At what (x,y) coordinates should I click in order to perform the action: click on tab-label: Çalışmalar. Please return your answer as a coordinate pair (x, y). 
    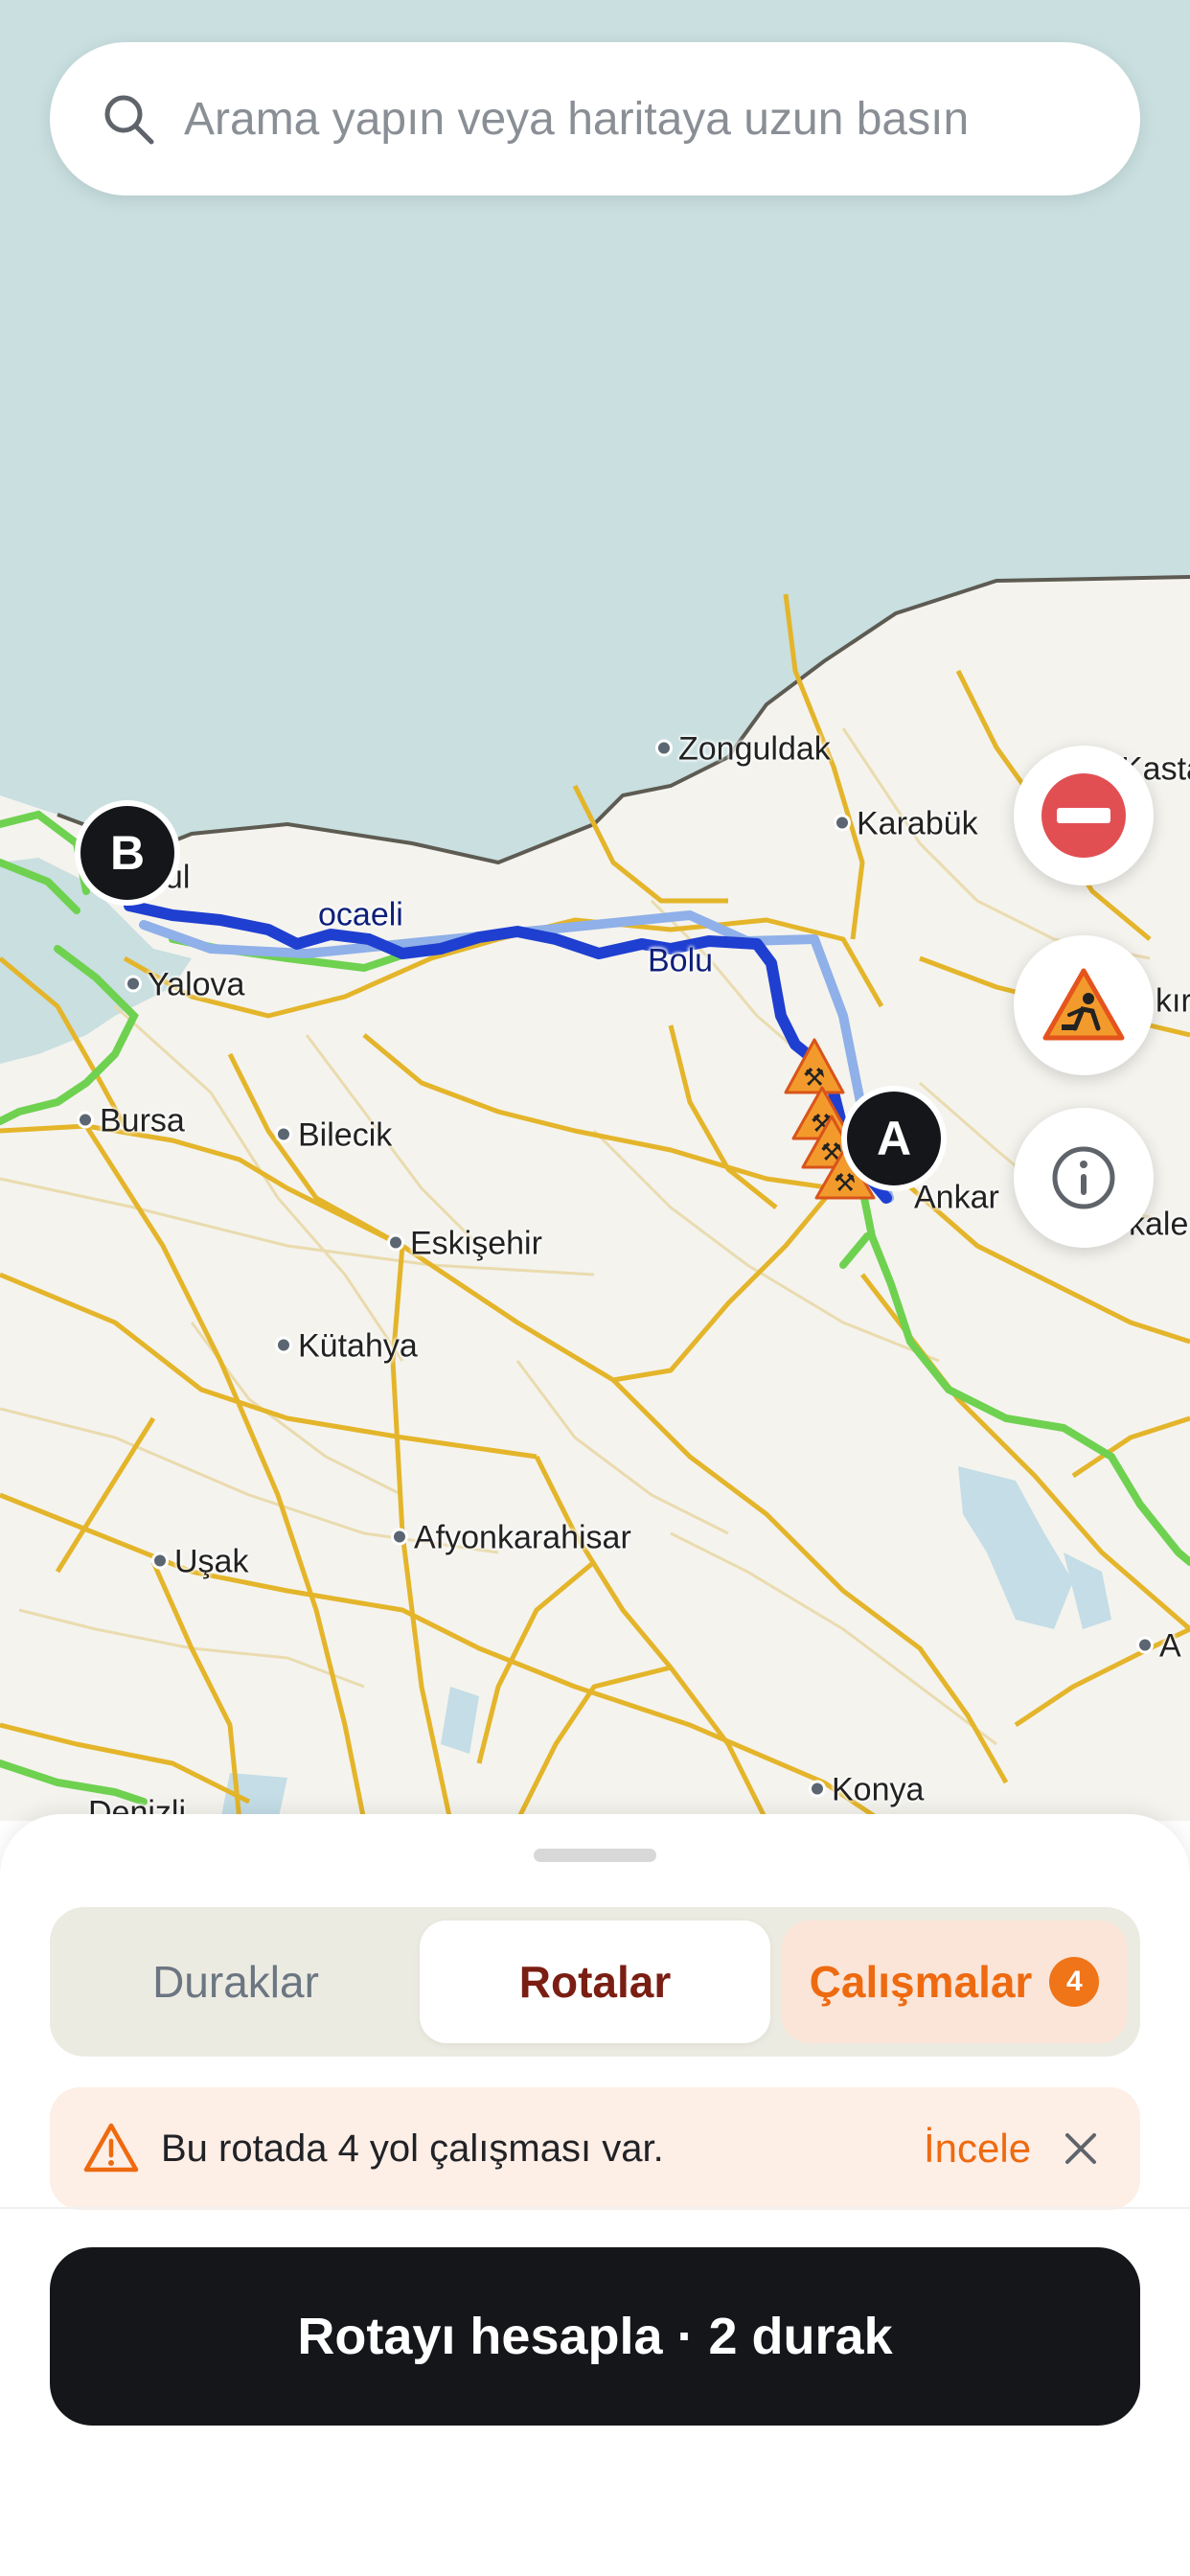
    Looking at the image, I should click on (921, 1982).